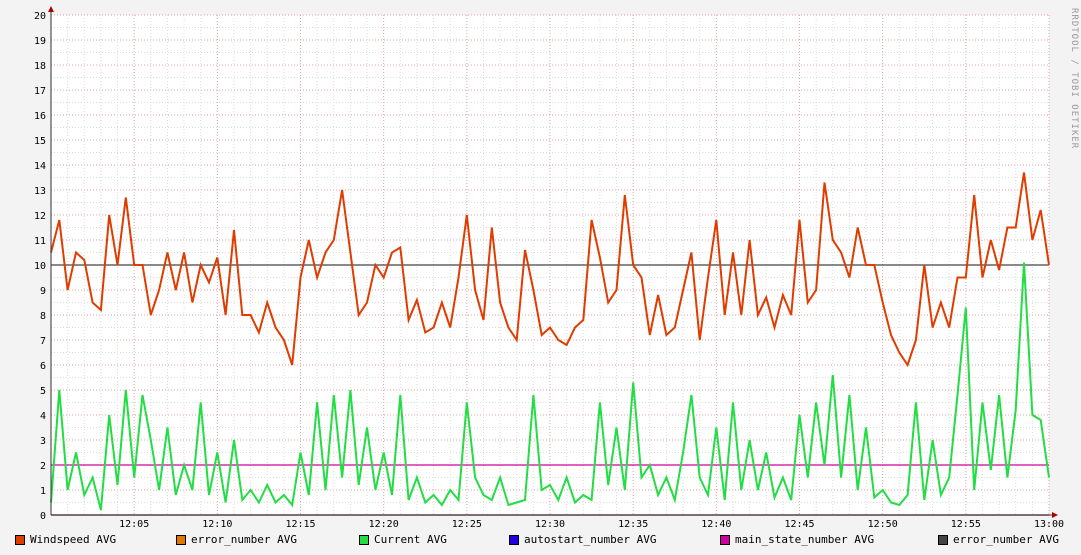 The height and width of the screenshot is (555, 1081). I want to click on legend-label: main_state_number AVG, so click(805, 539).